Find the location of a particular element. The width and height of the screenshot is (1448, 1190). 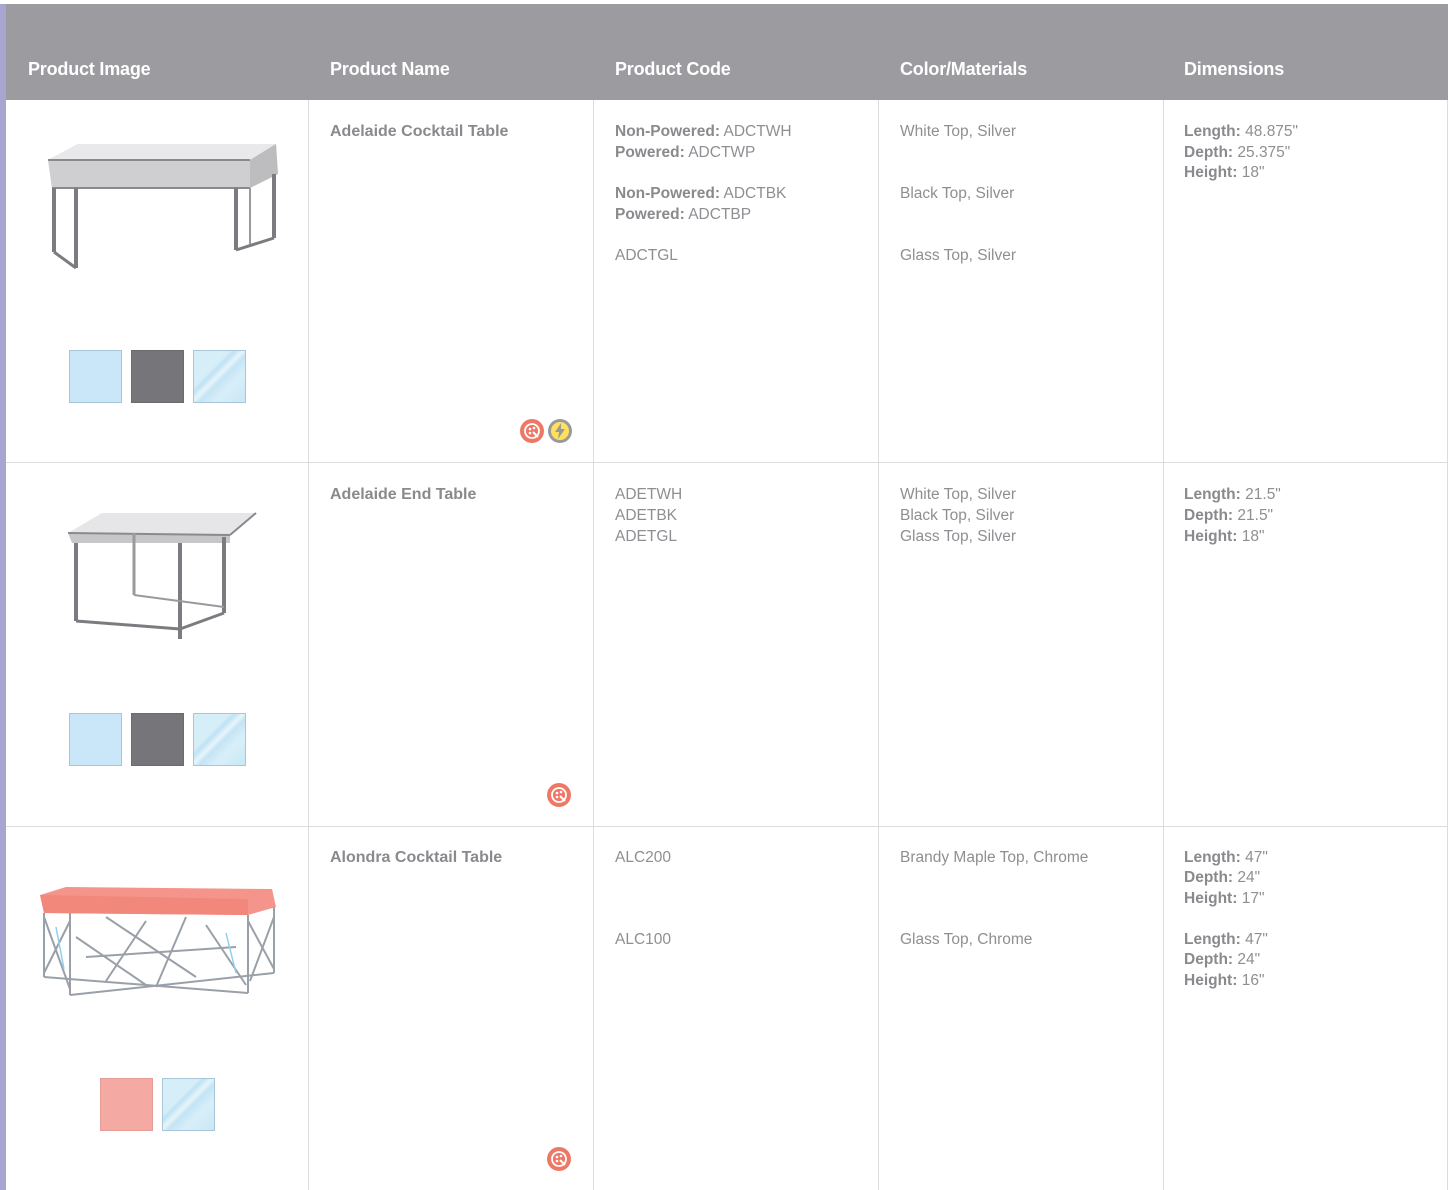

product-code: ADETWH is located at coordinates (649, 494).